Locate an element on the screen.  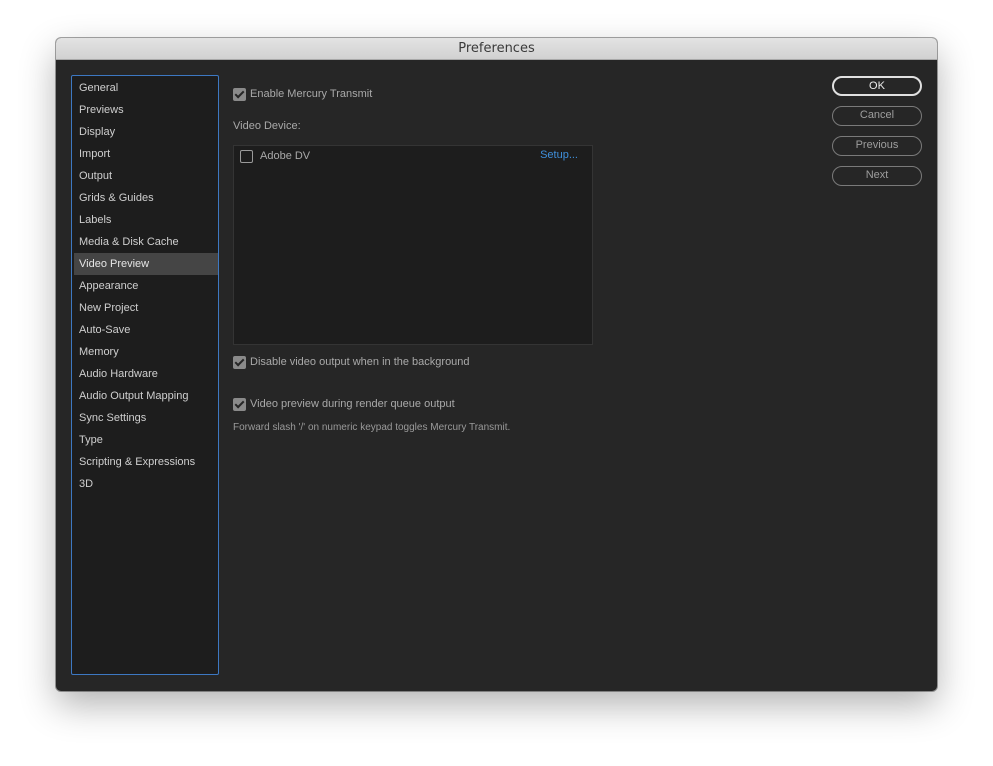
sidebar-item-scripting-expressions: Scripting & Expressions is located at coordinates (146, 462).